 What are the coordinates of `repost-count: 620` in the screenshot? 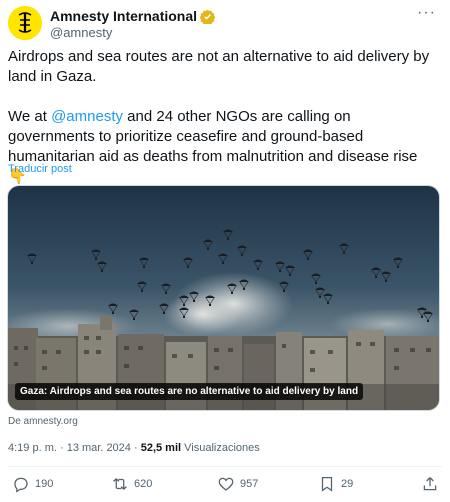 It's located at (143, 484).